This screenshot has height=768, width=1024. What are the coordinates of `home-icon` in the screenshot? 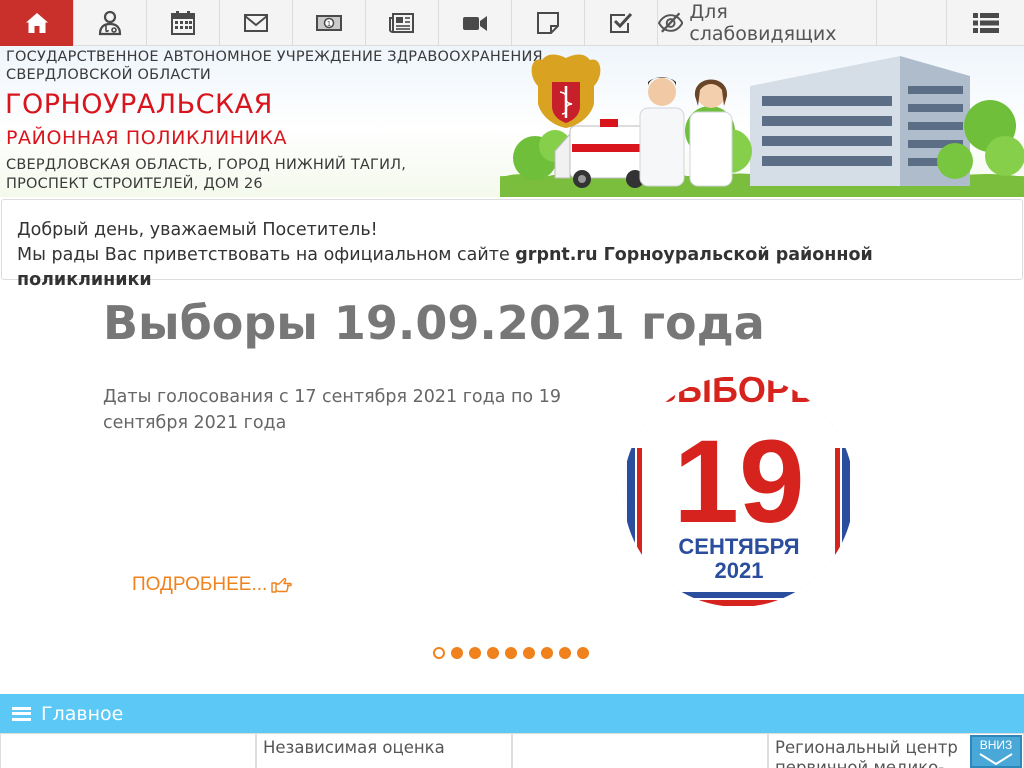 It's located at (36, 23).